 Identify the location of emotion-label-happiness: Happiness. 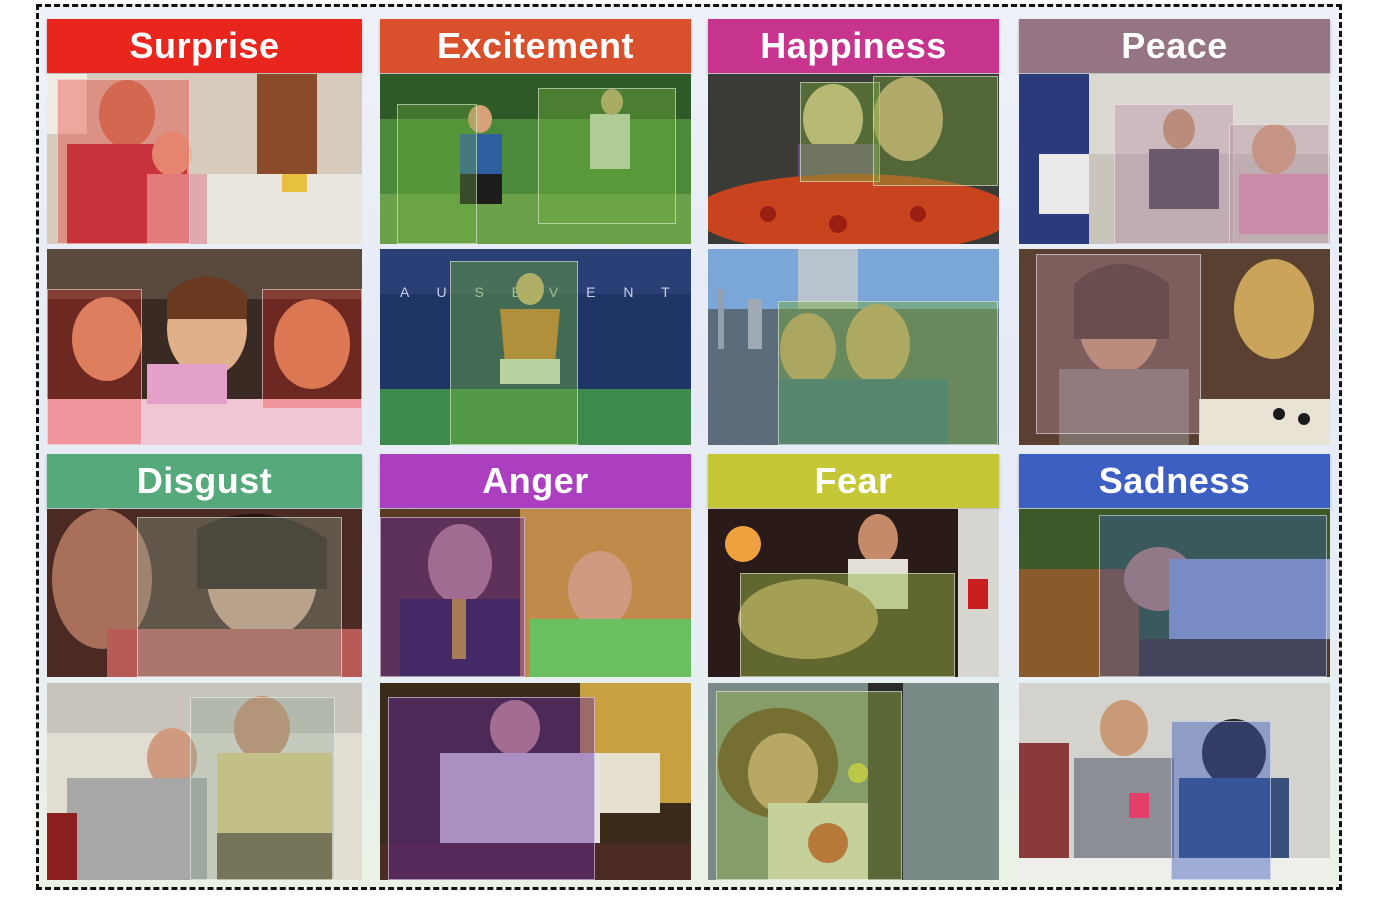
(853, 46).